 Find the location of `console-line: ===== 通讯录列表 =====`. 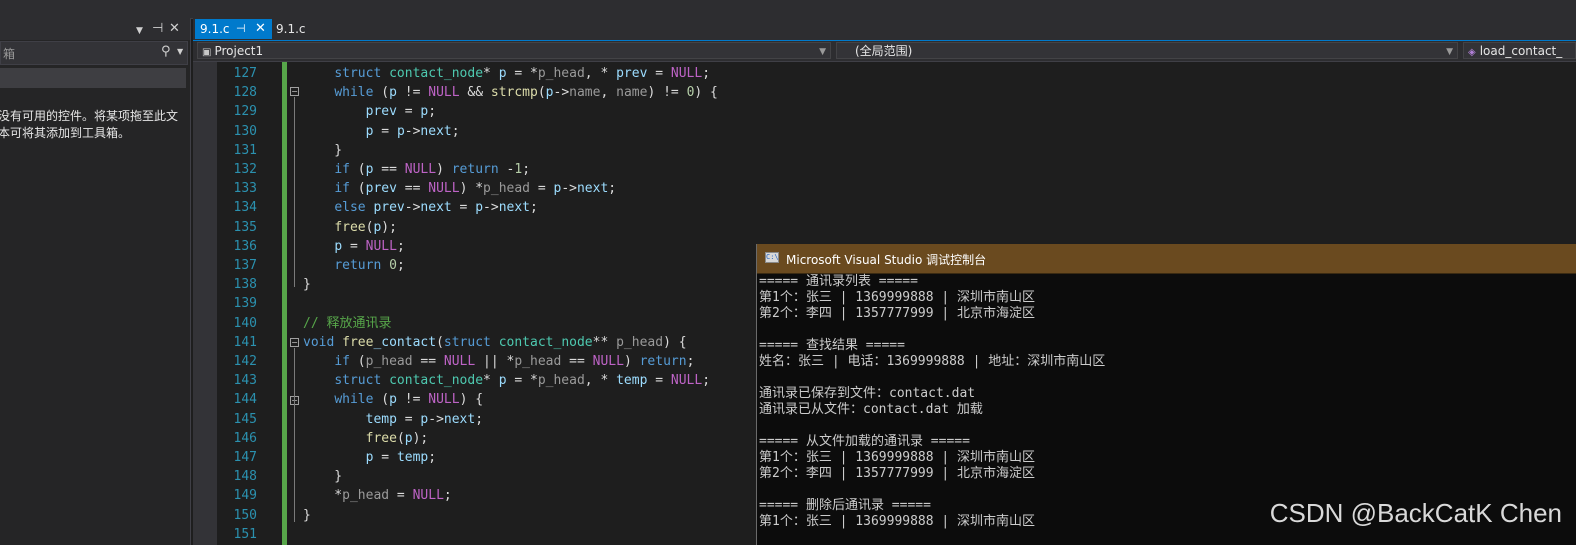

console-line: ===== 通讯录列表 ===== is located at coordinates (838, 281).